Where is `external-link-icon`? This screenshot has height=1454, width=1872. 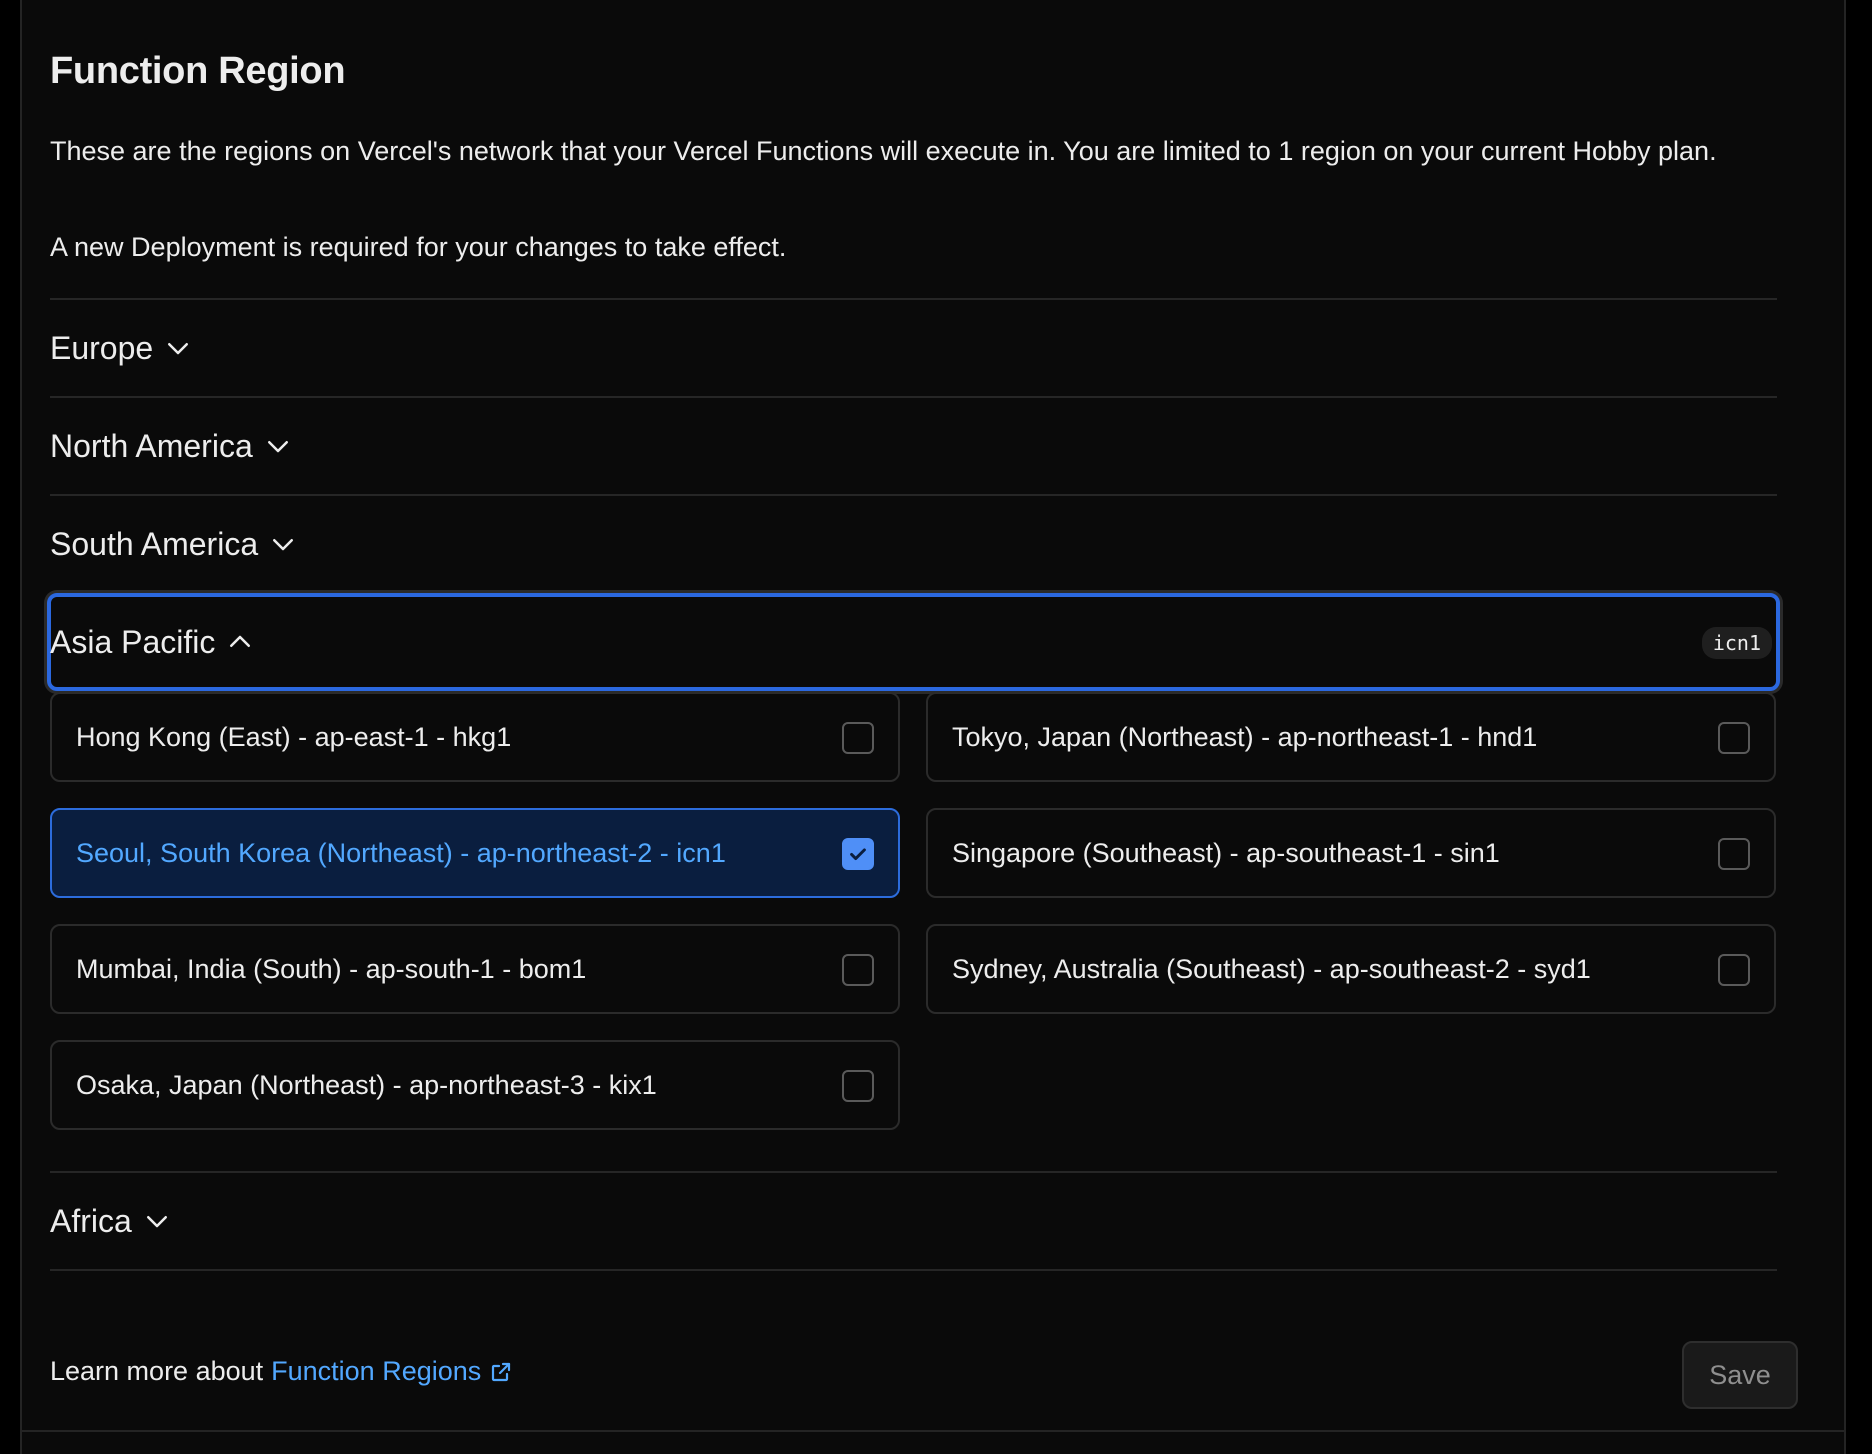
external-link-icon is located at coordinates (501, 1372).